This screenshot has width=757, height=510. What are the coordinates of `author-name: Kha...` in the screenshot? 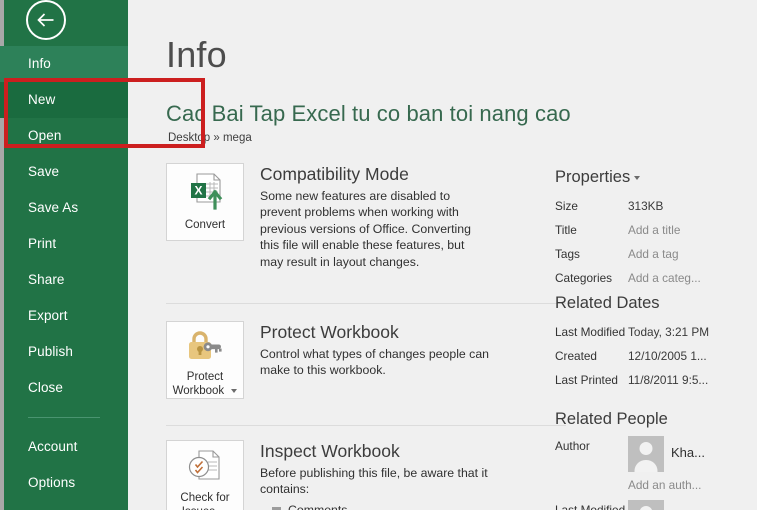 It's located at (688, 452).